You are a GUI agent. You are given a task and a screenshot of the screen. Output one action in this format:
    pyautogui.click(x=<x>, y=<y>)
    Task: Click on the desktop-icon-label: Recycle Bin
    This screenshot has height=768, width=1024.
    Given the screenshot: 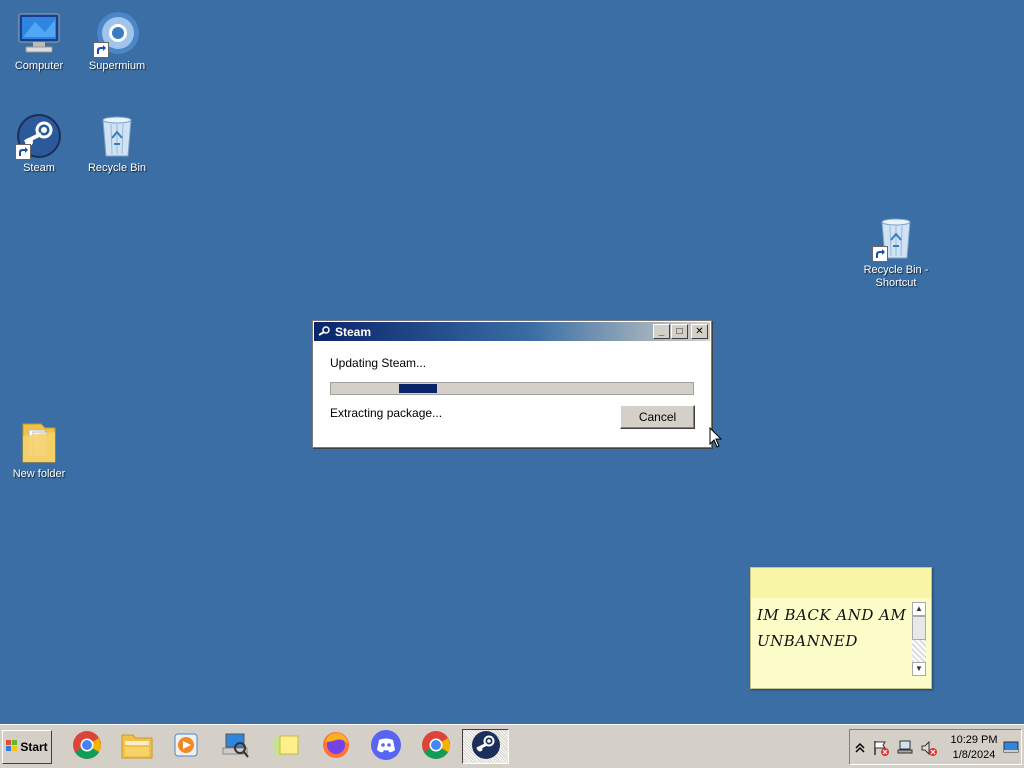 What is the action you would take?
    pyautogui.click(x=117, y=168)
    